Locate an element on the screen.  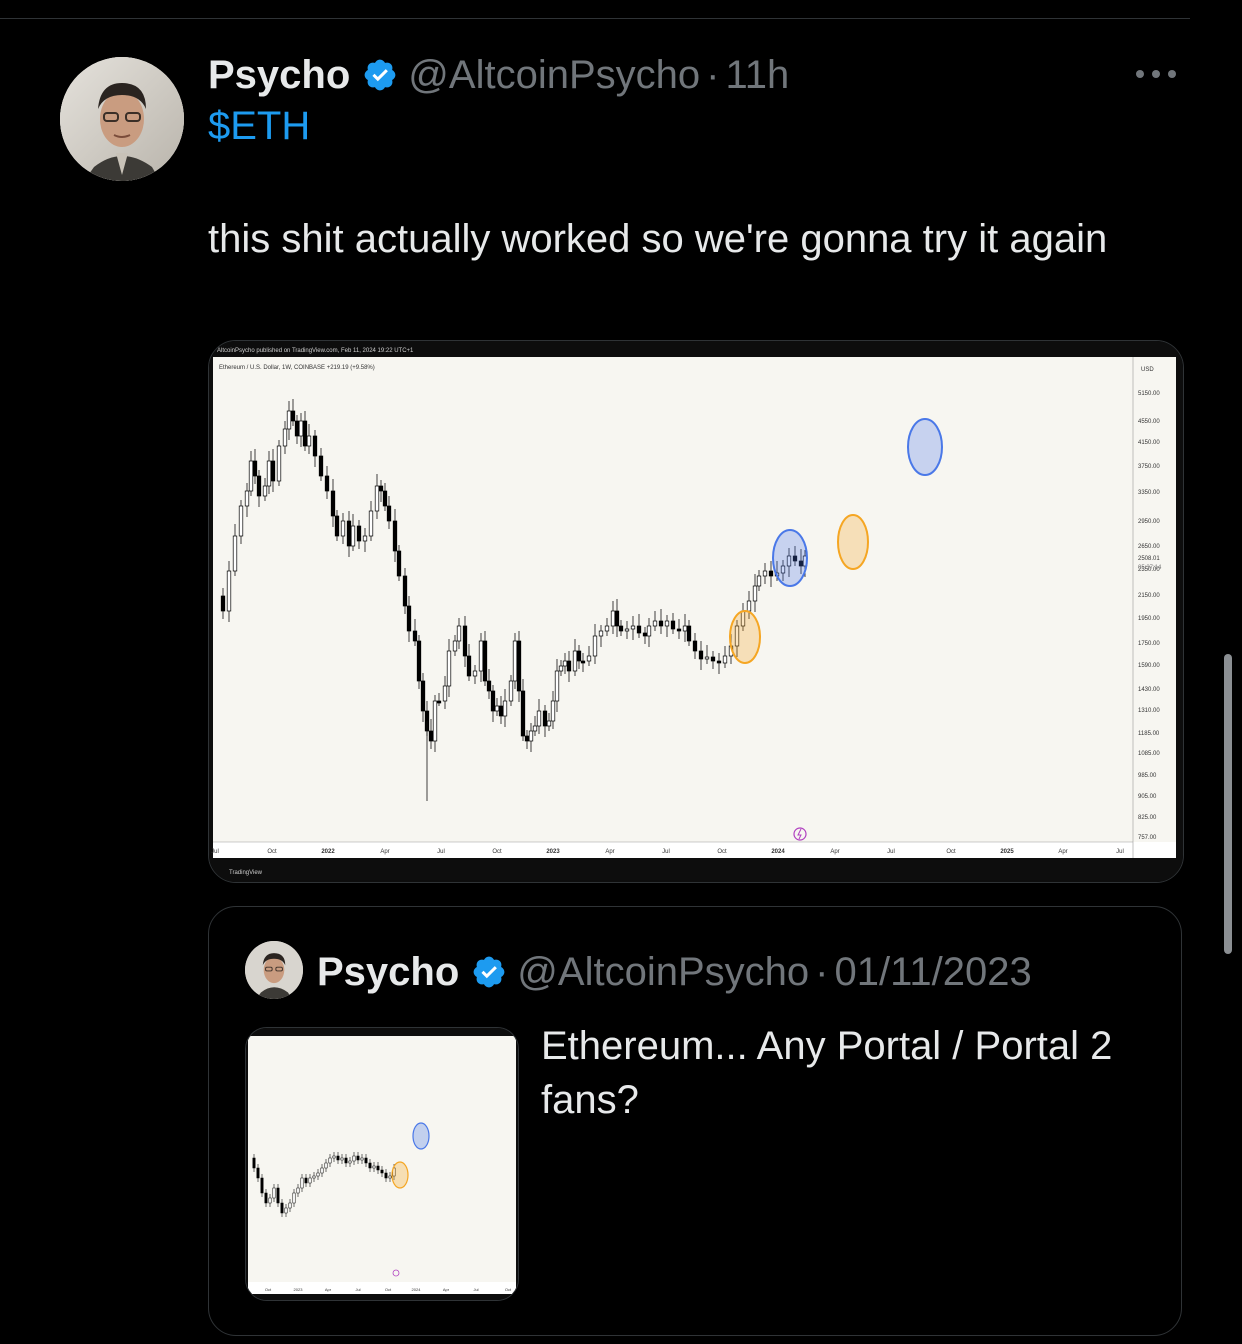
quoted-author-name: Psycho is located at coordinates (388, 972).